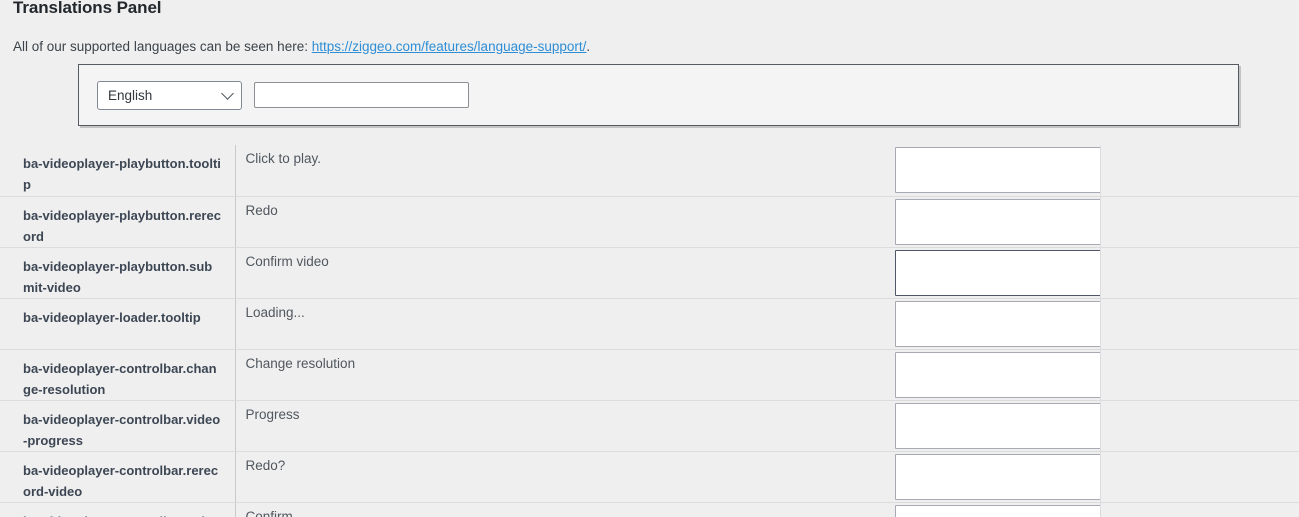 The image size is (1299, 517). I want to click on source-string-cell: Redo, so click(565, 221).